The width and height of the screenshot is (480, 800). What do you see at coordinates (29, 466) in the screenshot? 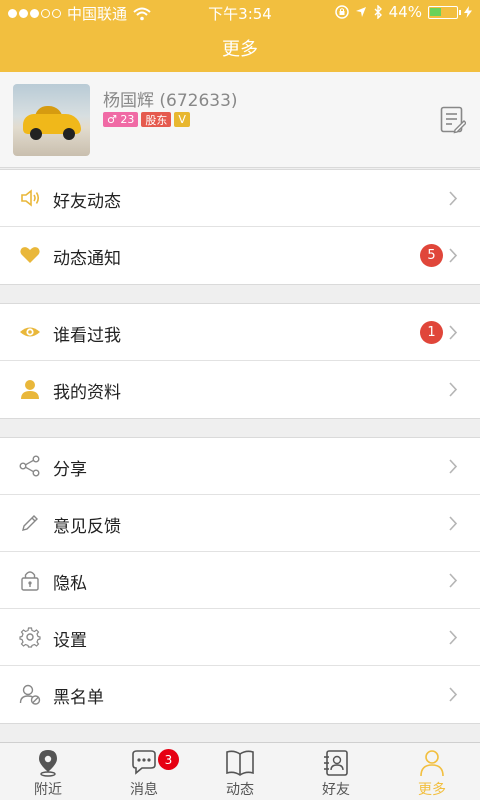
I see `share-icon` at bounding box center [29, 466].